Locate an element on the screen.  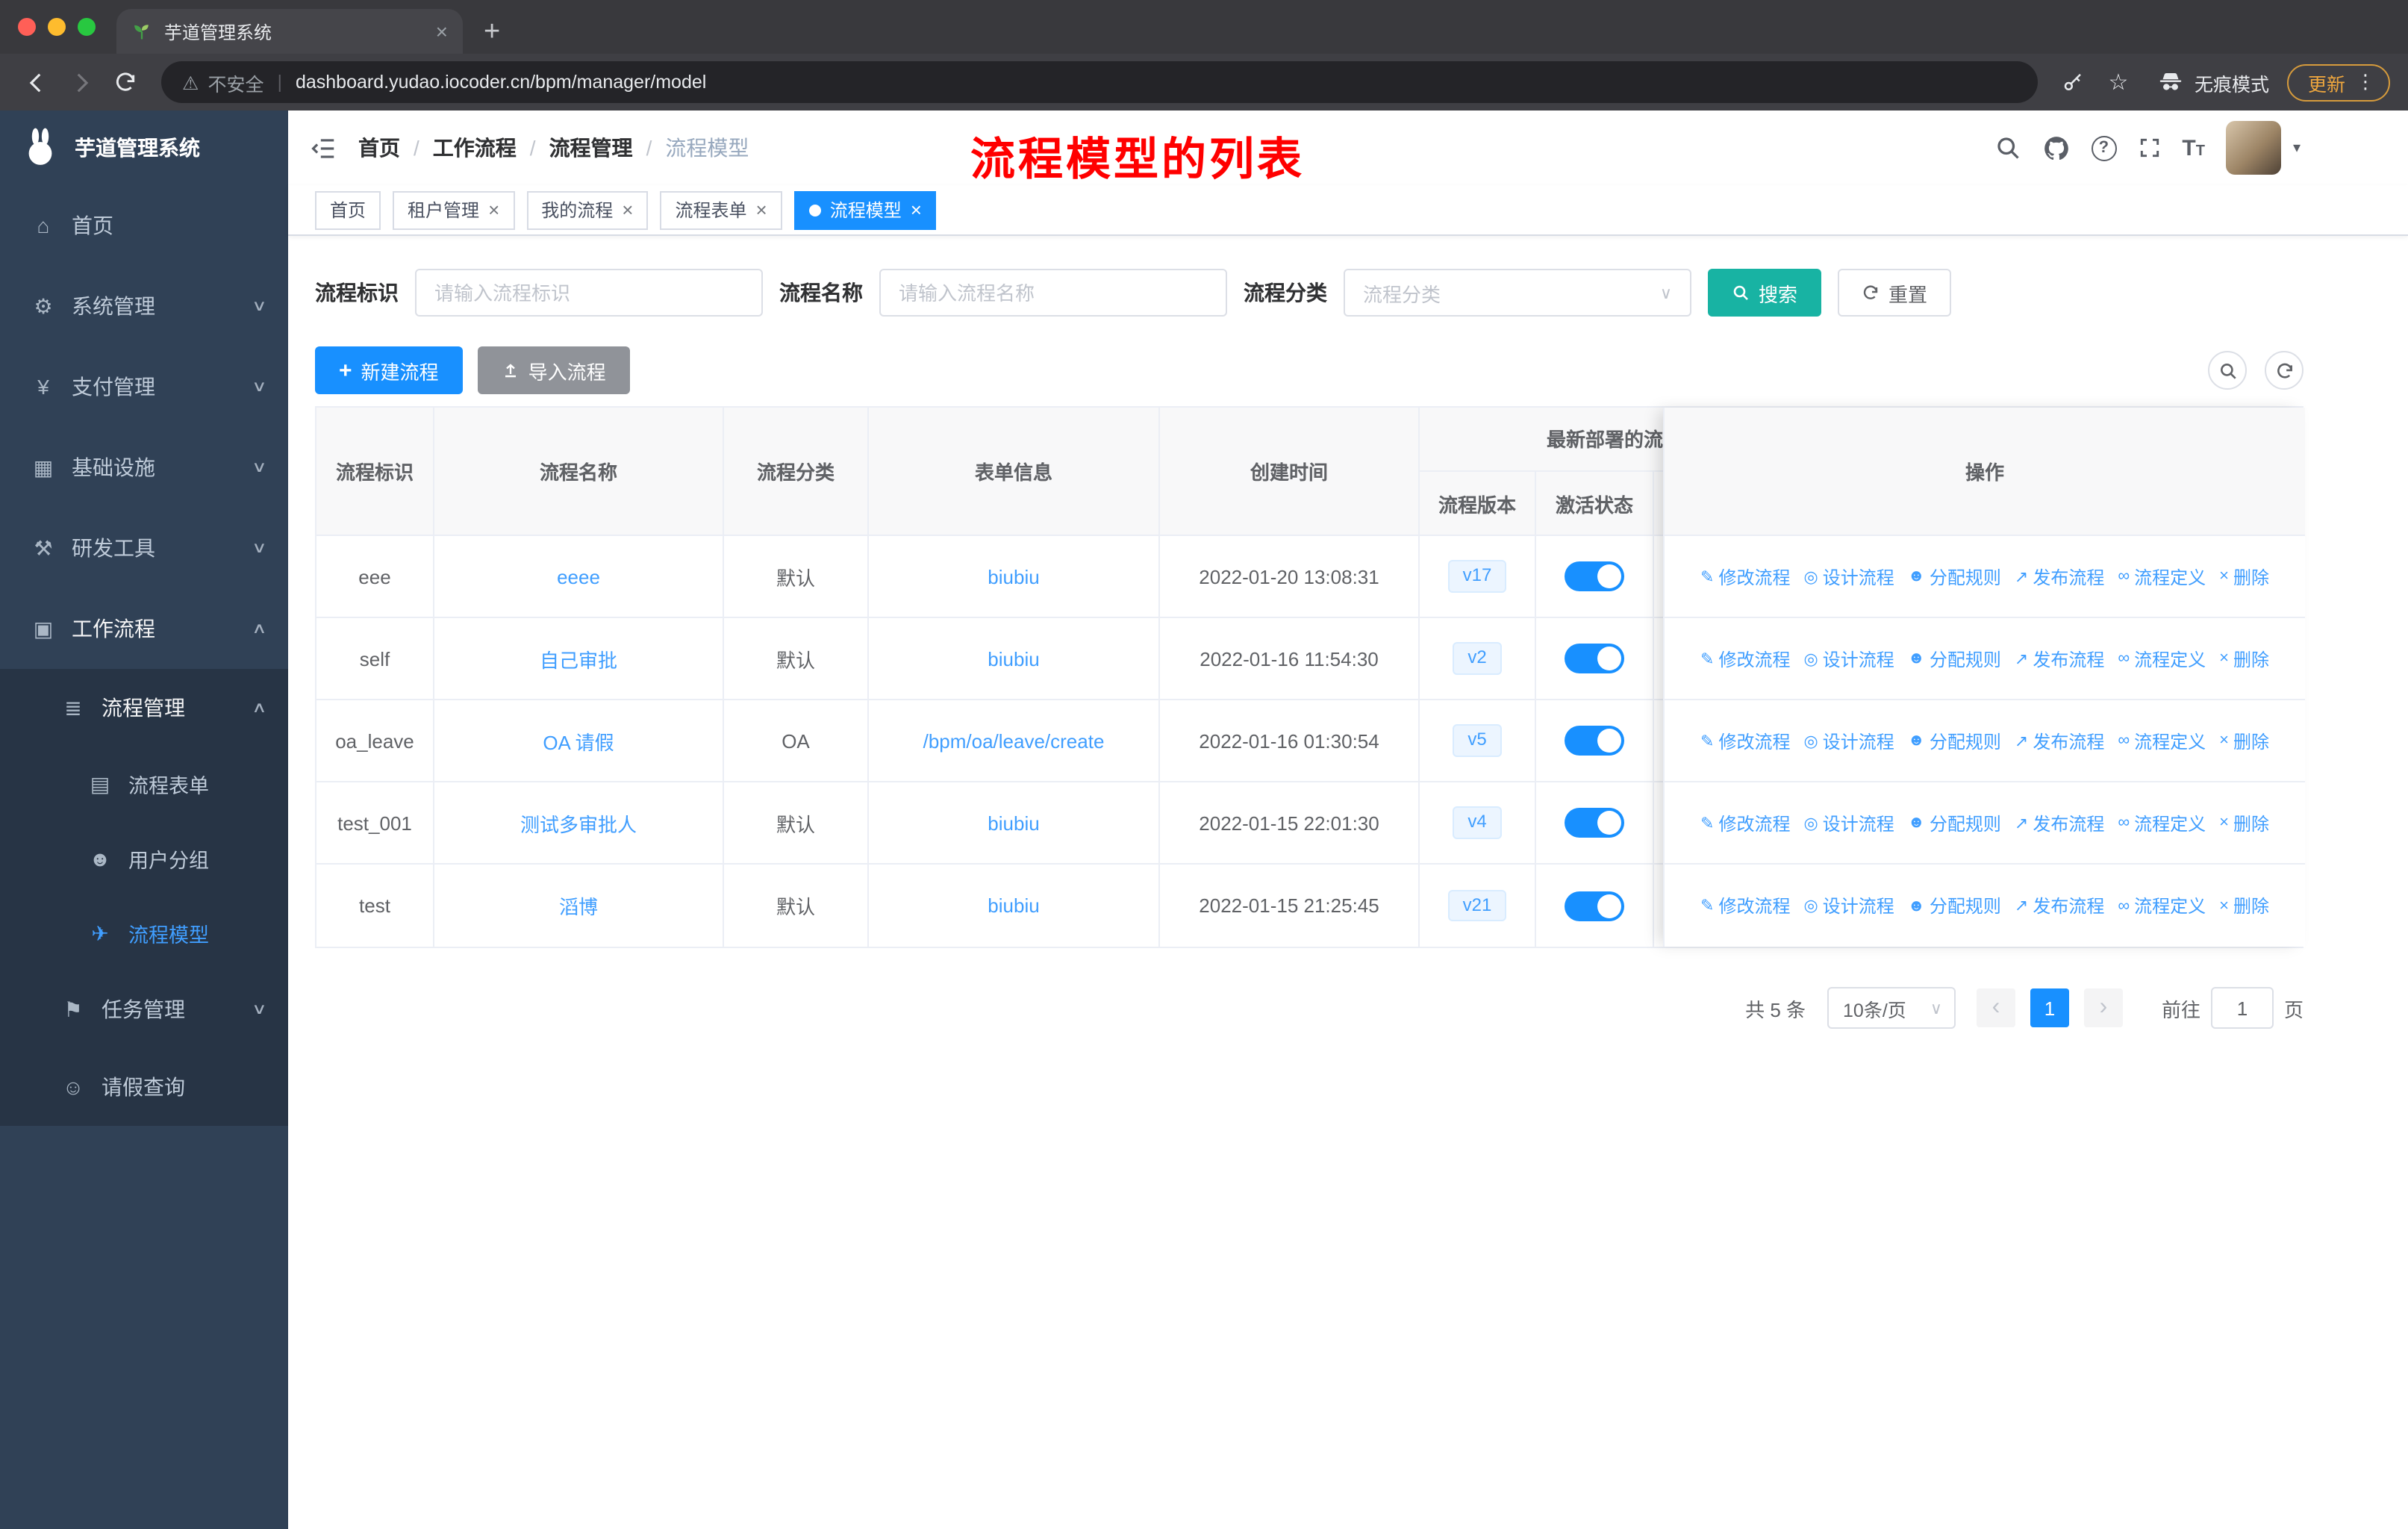
reset-button: 重置 is located at coordinates (1895, 293).